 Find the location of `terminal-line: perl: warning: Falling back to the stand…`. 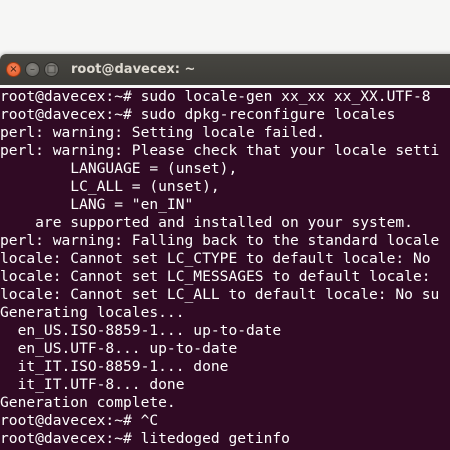

terminal-line: perl: warning: Falling back to the stand… is located at coordinates (220, 240).